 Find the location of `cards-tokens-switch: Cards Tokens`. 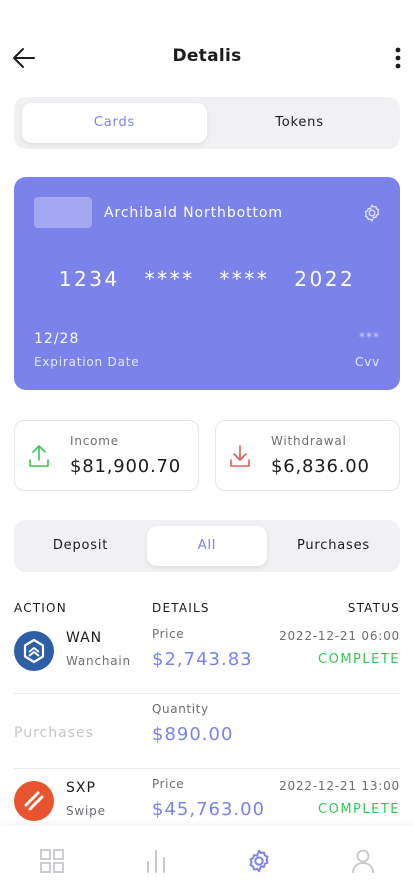

cards-tokens-switch: Cards Tokens is located at coordinates (207, 123).